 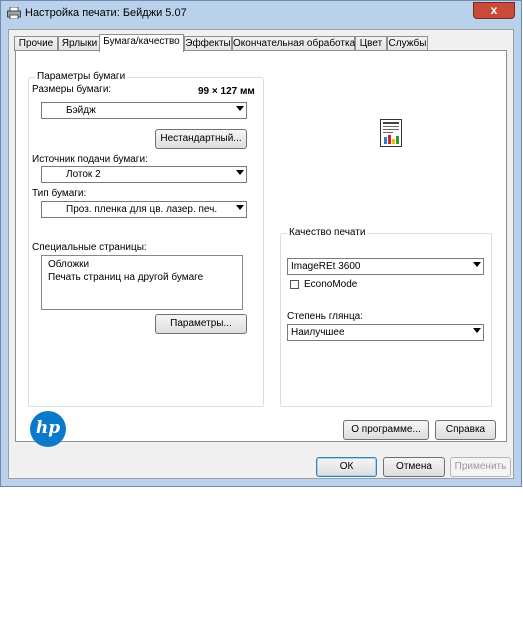 What do you see at coordinates (125, 277) in the screenshot?
I see `list-item: Печать страниц на другой бумаге` at bounding box center [125, 277].